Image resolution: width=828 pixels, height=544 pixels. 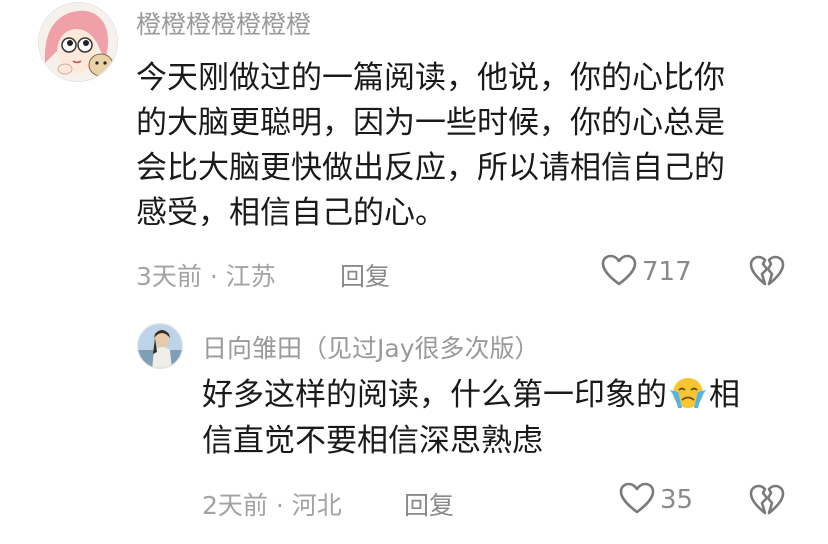 I want to click on like-button: 35, so click(x=655, y=500).